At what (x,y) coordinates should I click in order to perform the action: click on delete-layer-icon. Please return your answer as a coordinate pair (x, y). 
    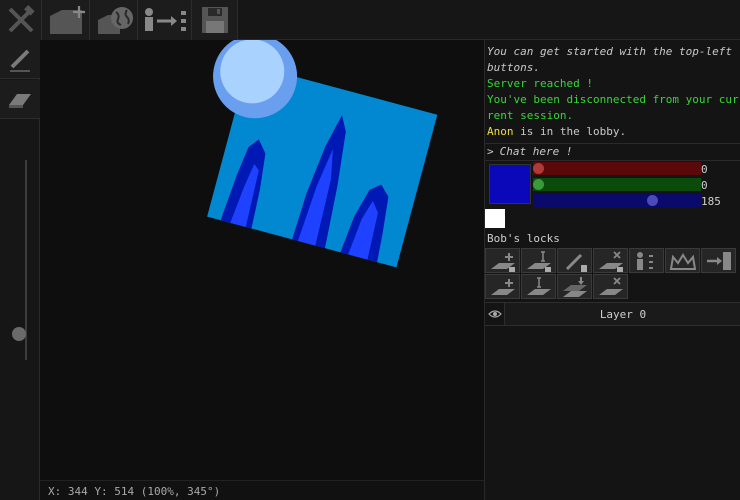
    Looking at the image, I should click on (610, 285).